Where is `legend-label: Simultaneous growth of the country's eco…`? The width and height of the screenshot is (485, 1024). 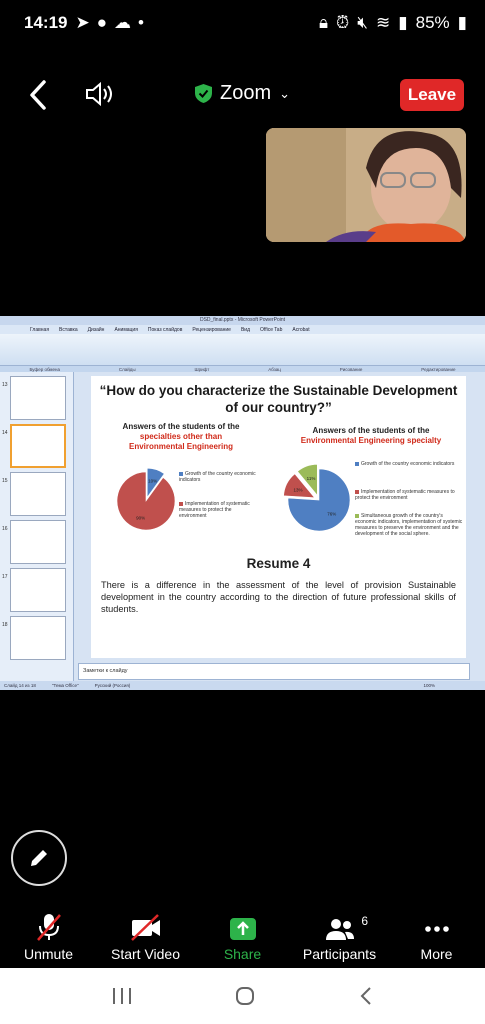 legend-label: Simultaneous growth of the country's eco… is located at coordinates (409, 525).